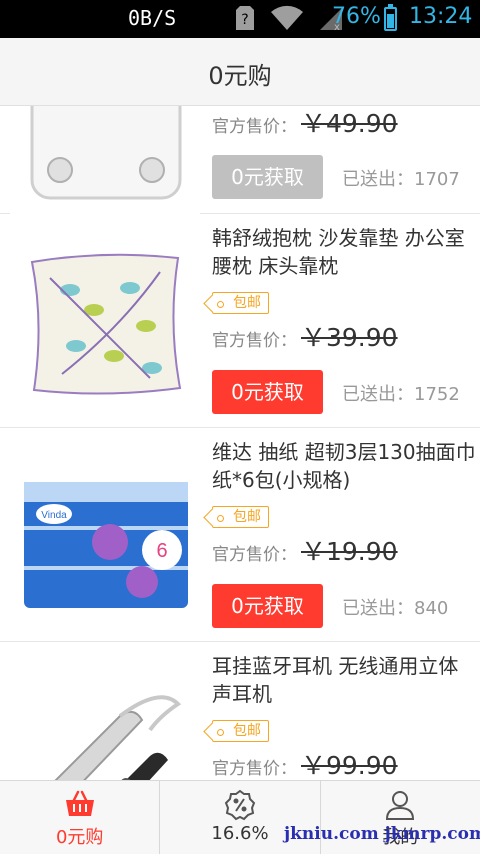 The height and width of the screenshot is (854, 480). What do you see at coordinates (349, 337) in the screenshot?
I see `official-price: ￥39.90` at bounding box center [349, 337].